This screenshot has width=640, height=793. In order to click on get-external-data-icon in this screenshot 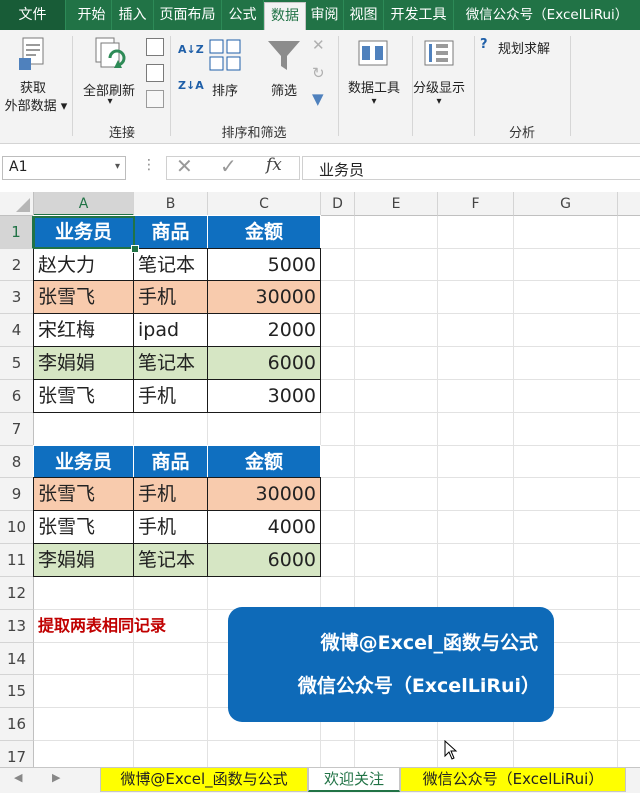, I will do `click(33, 55)`.